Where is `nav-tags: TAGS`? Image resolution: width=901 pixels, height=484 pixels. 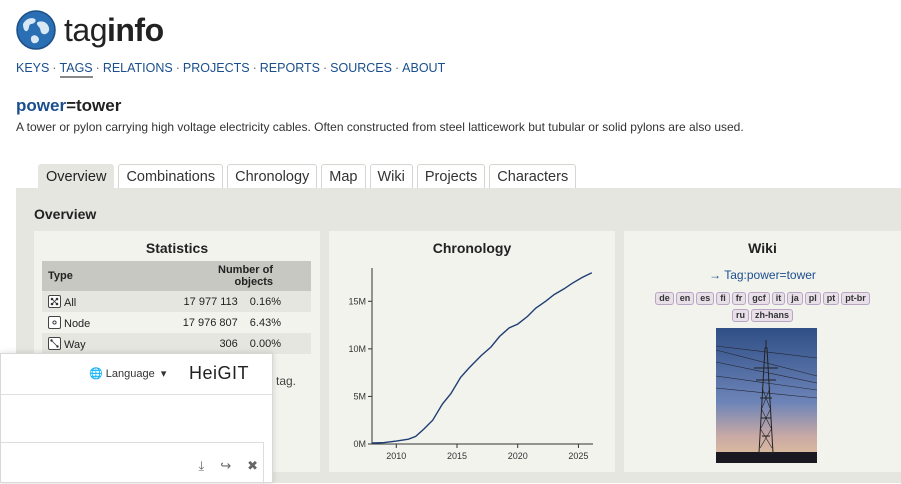 nav-tags: TAGS is located at coordinates (76, 69).